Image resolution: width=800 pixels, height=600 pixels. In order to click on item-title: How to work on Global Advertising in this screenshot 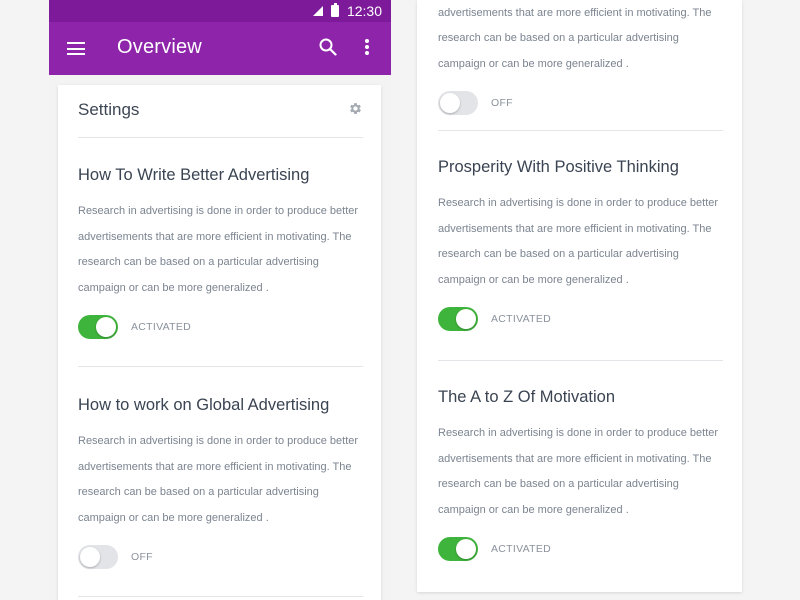, I will do `click(204, 405)`.